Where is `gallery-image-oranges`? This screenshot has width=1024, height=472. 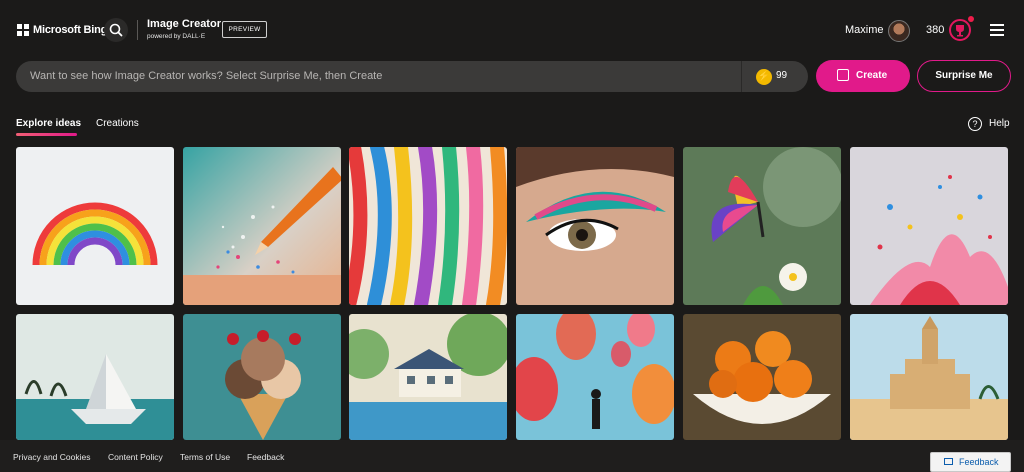 gallery-image-oranges is located at coordinates (762, 377).